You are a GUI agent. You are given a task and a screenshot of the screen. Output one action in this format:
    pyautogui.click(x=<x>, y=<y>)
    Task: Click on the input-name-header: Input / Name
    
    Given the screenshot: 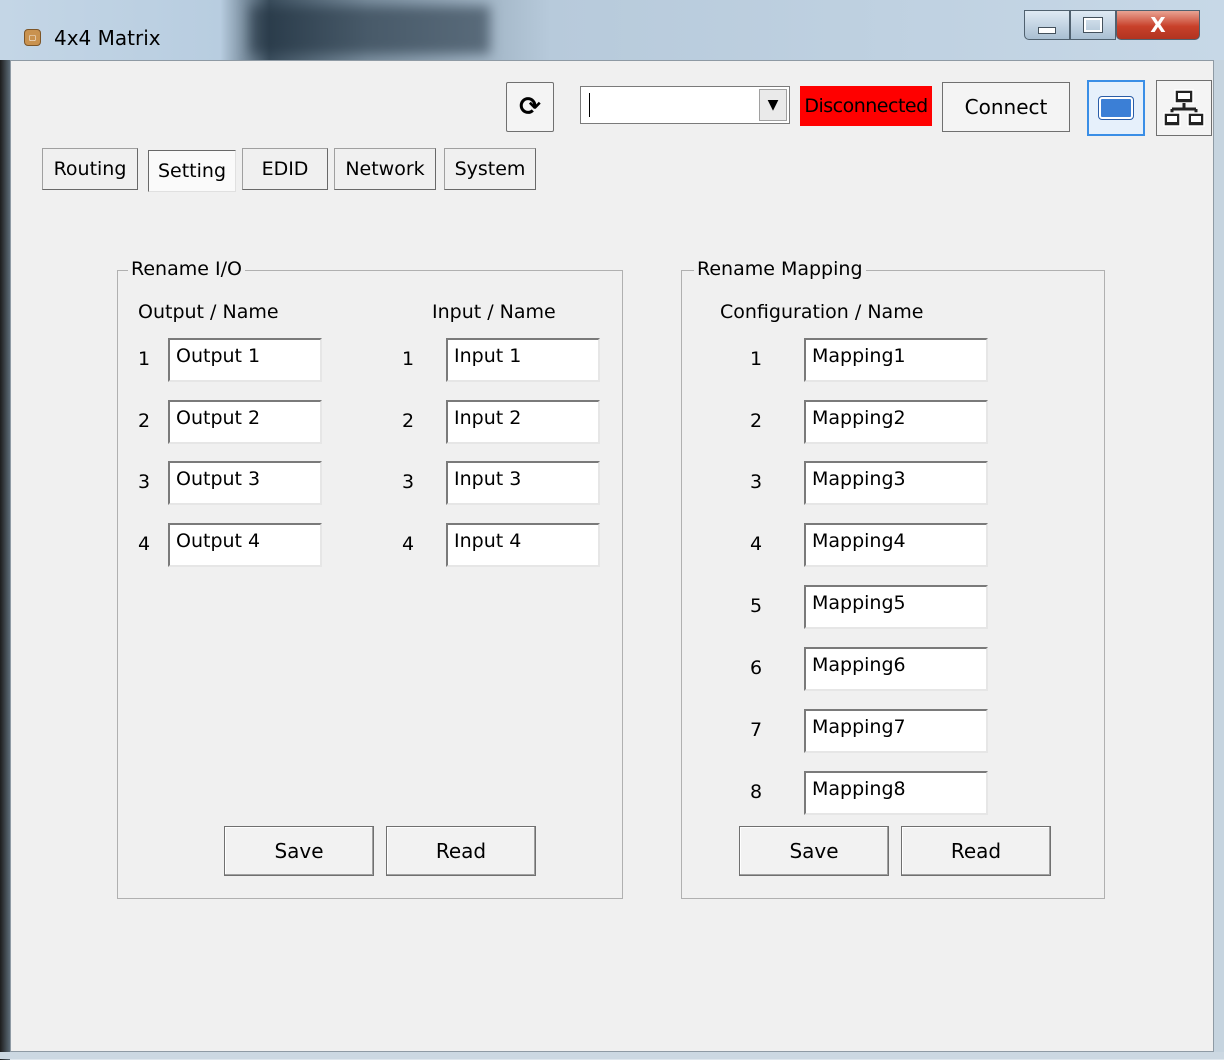 What is the action you would take?
    pyautogui.click(x=494, y=312)
    